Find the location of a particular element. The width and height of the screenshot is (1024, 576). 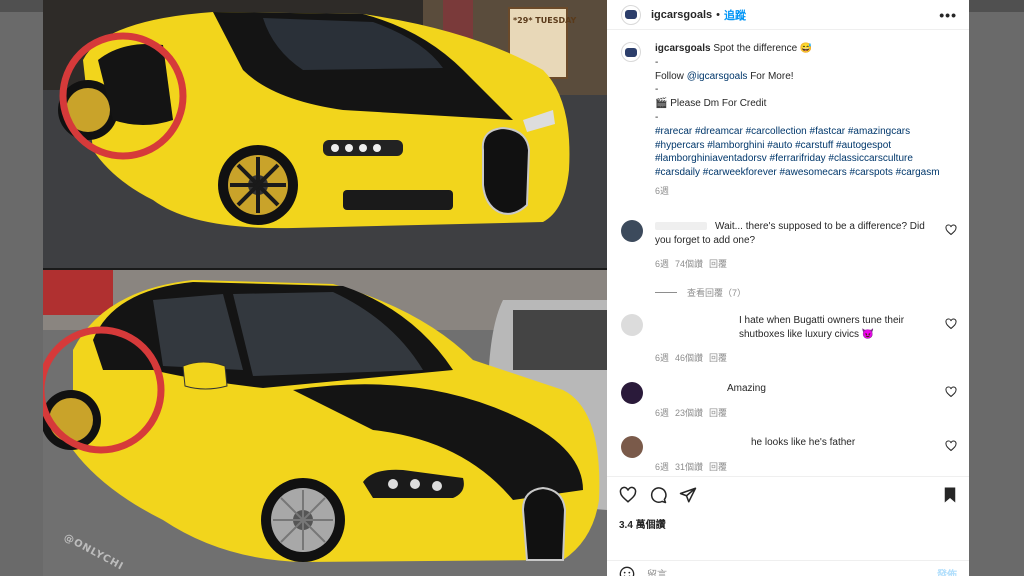

post-header: igcarsgoals • 追蹤 ••• is located at coordinates (788, 15).